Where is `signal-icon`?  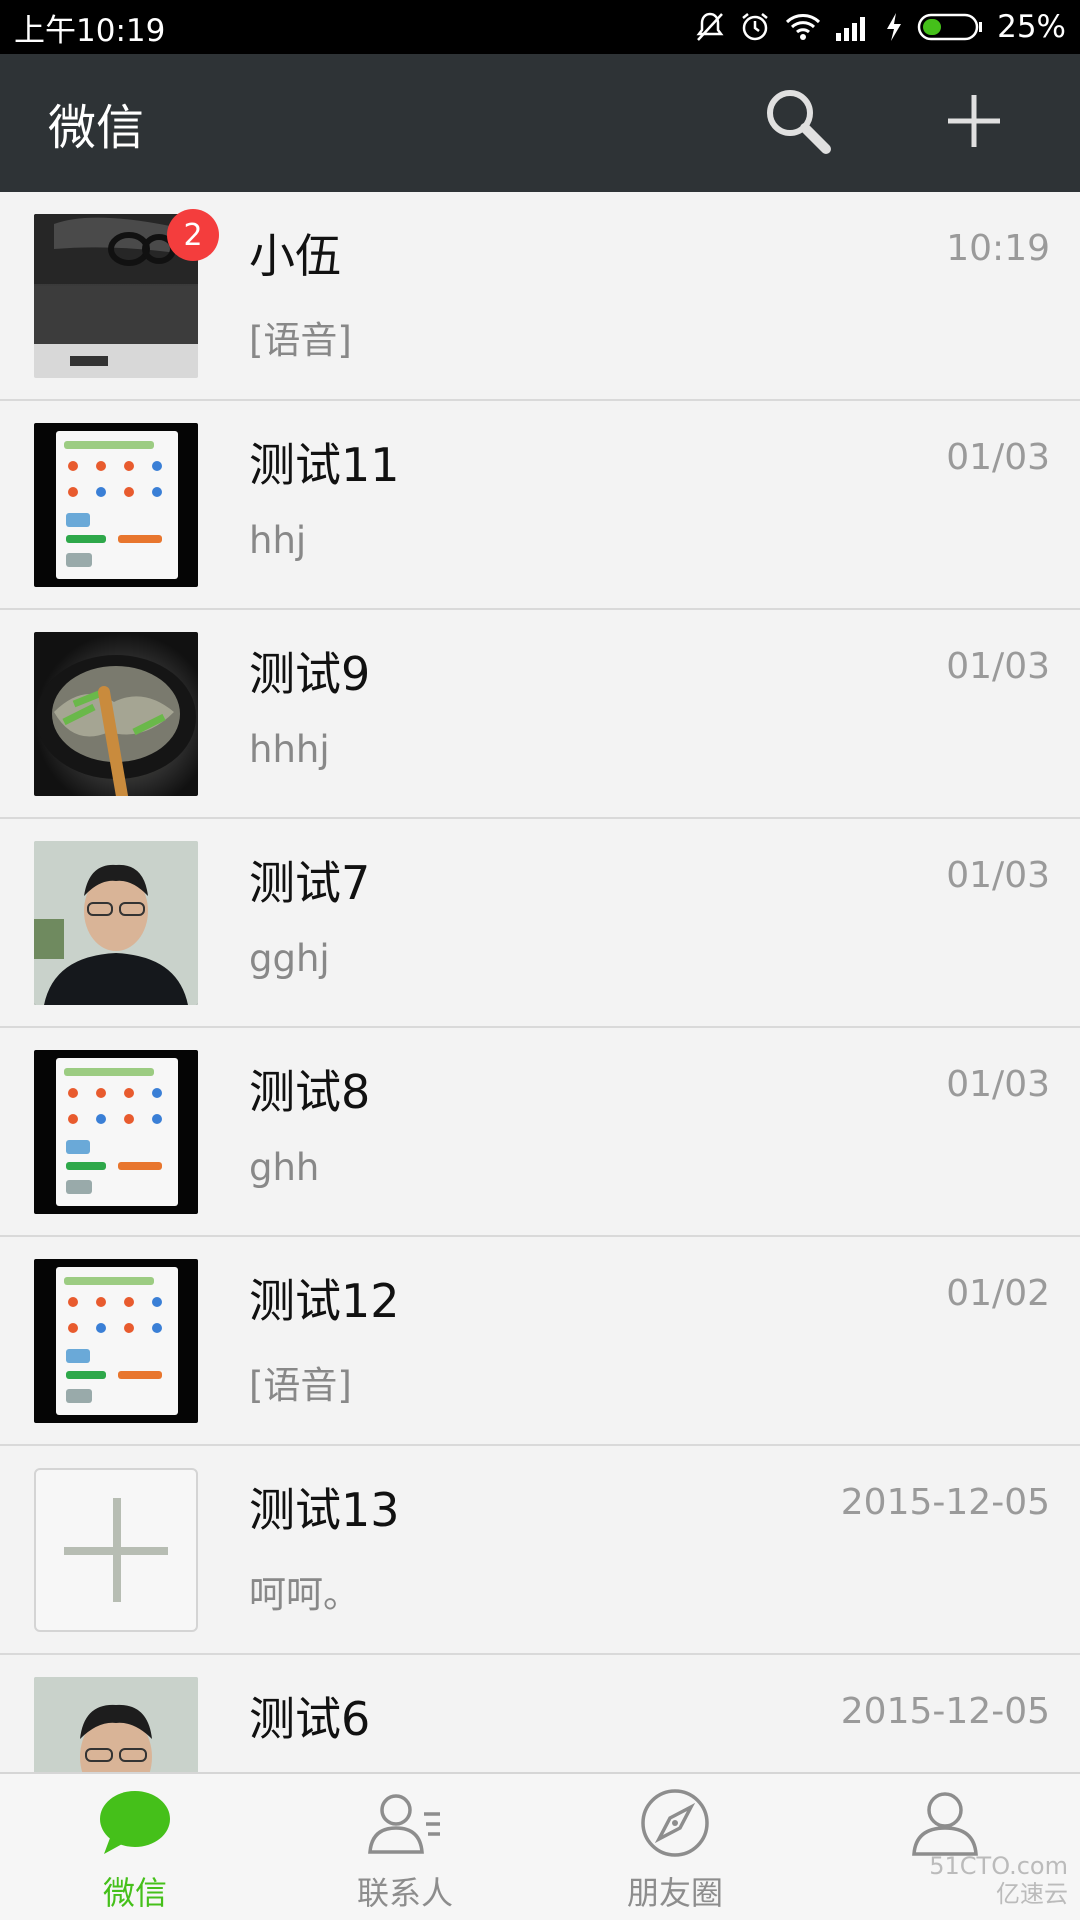
signal-icon is located at coordinates (853, 27).